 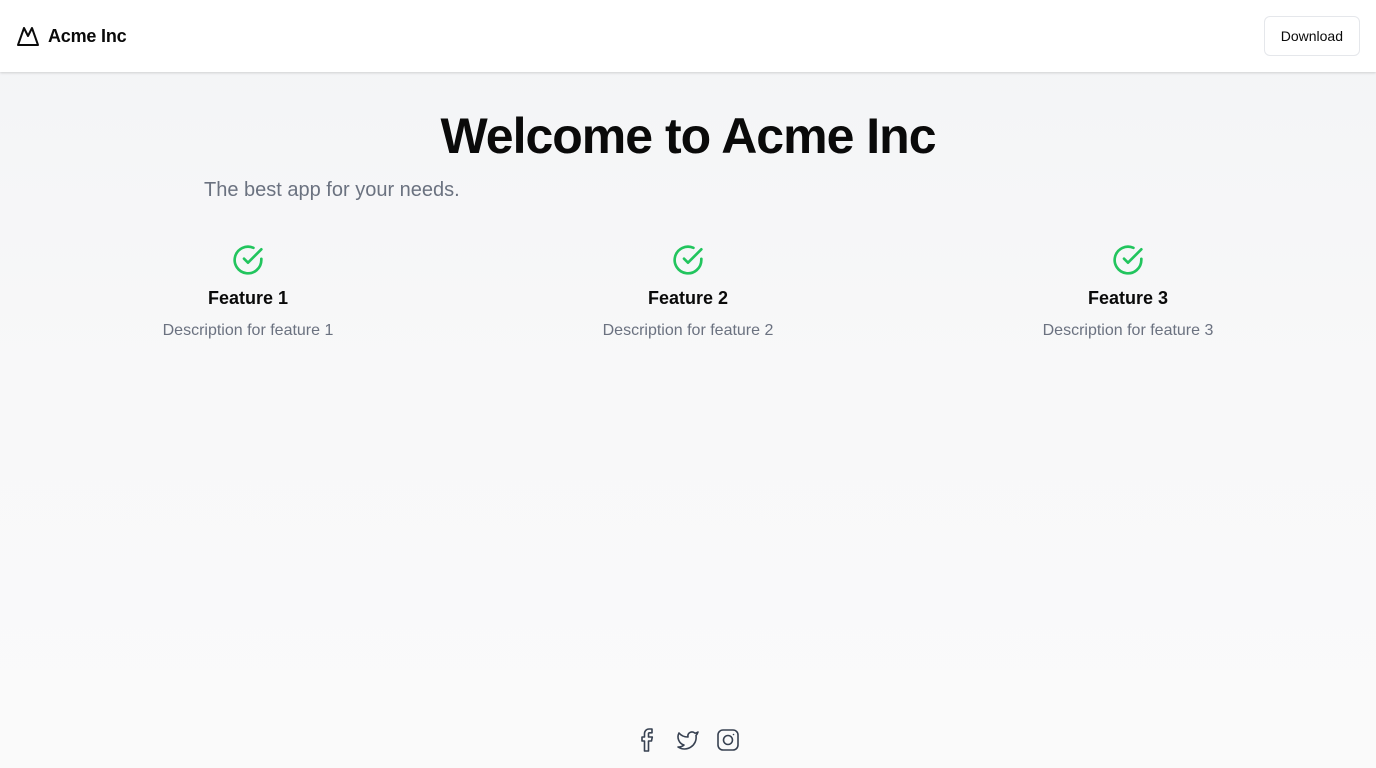 I want to click on facebook-link, so click(x=648, y=740).